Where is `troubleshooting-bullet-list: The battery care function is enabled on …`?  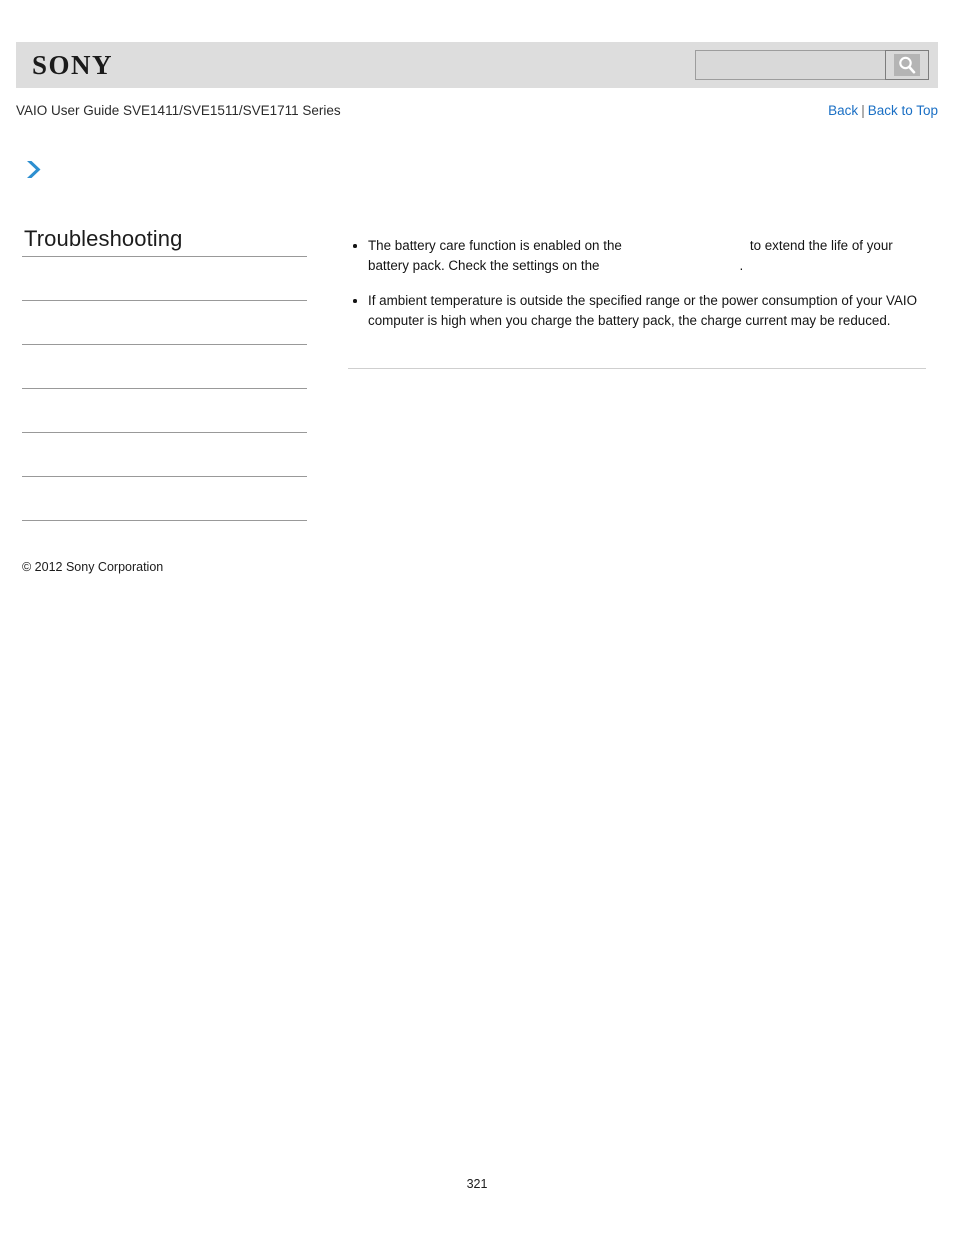 troubleshooting-bullet-list: The battery care function is enabled on … is located at coordinates (637, 283).